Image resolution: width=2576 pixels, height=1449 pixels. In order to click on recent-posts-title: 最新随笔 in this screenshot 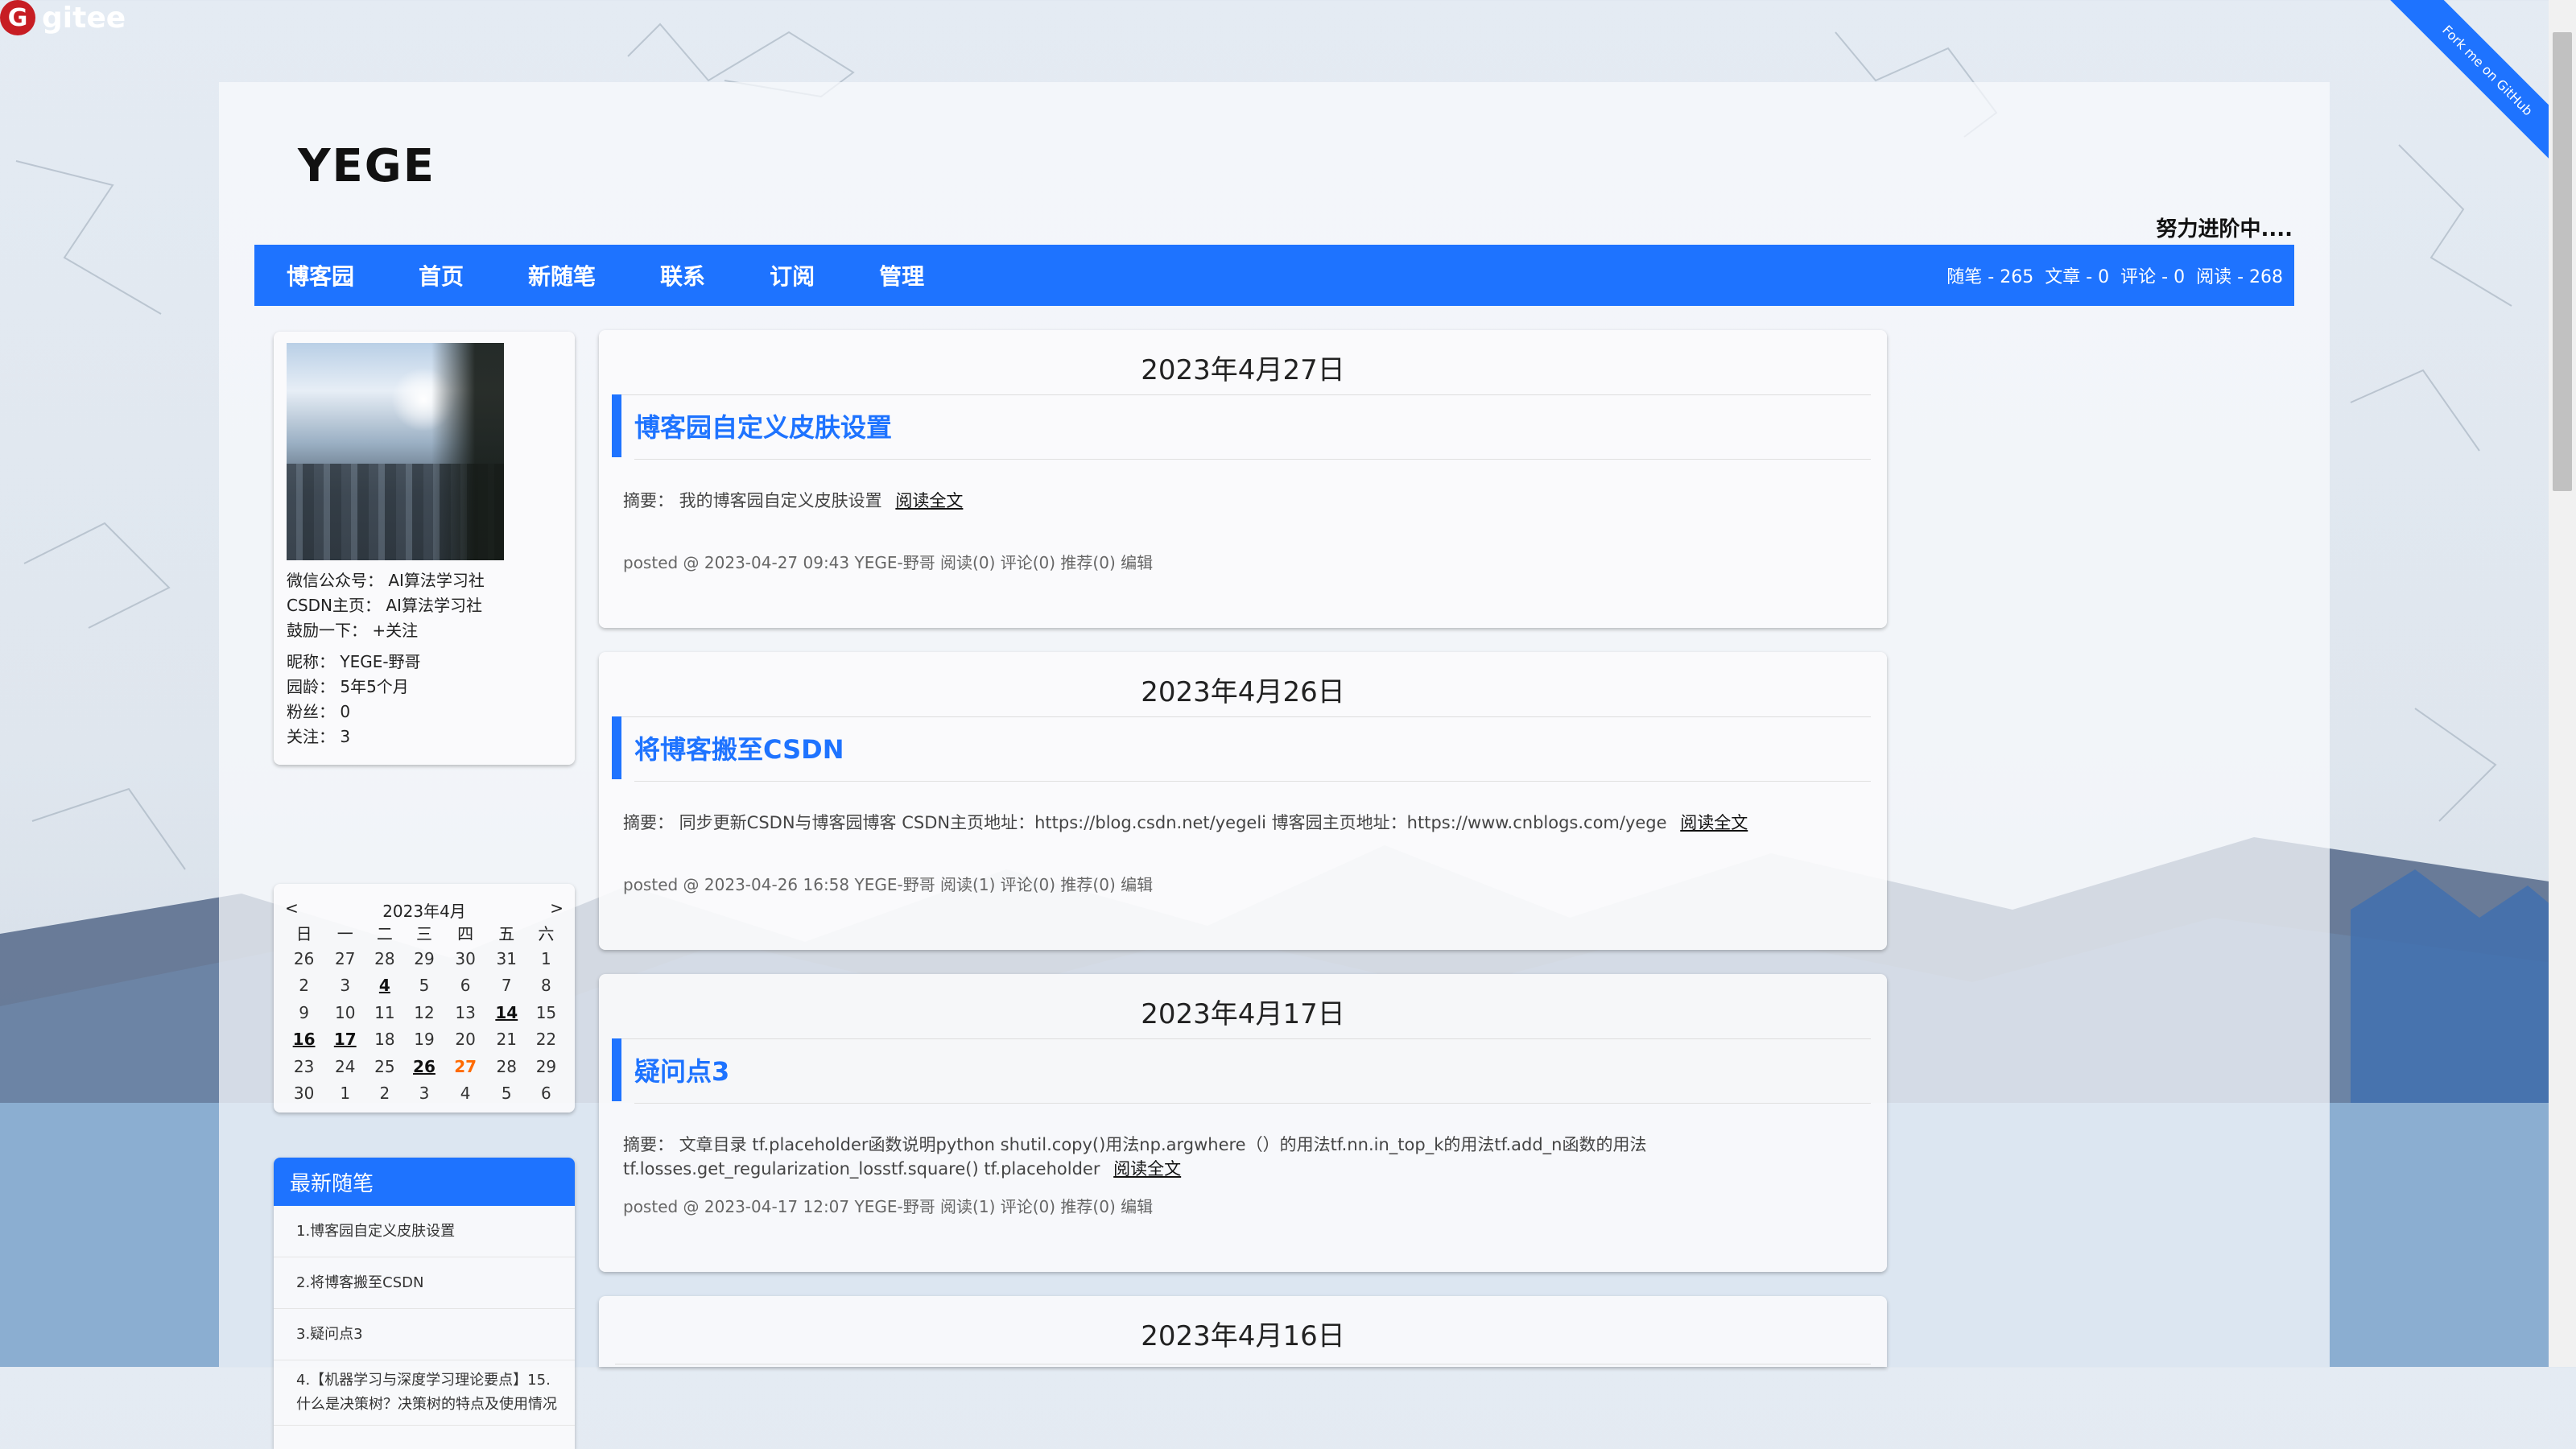, I will do `click(424, 1182)`.